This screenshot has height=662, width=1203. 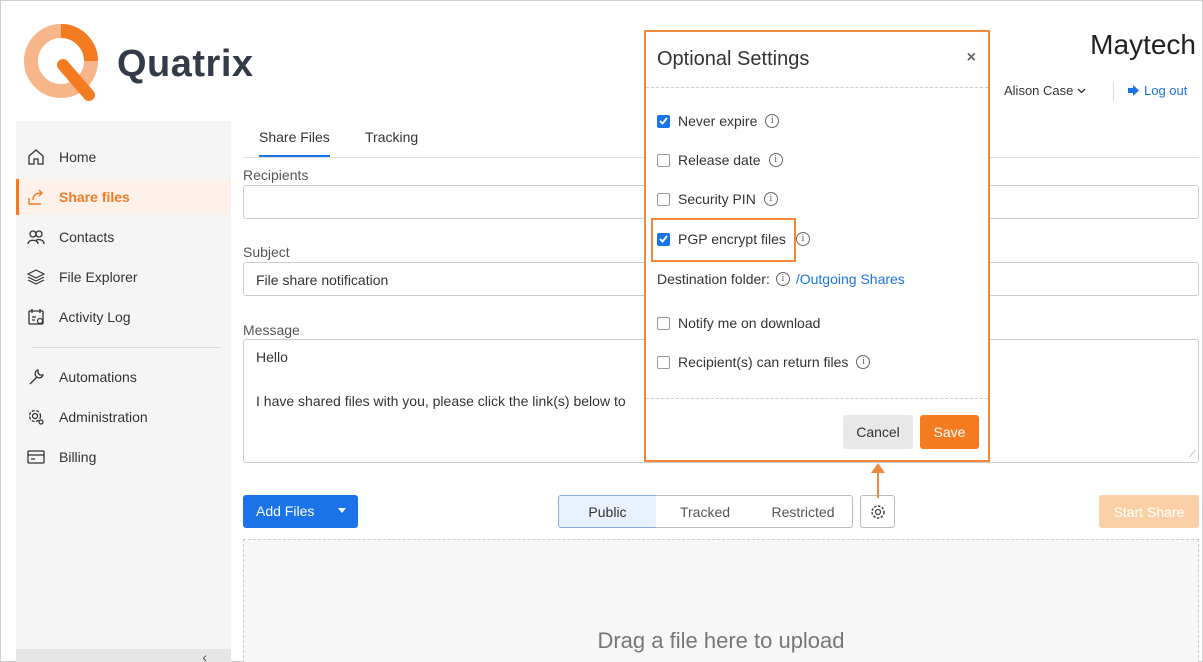 I want to click on option-label: Release date, so click(x=719, y=160).